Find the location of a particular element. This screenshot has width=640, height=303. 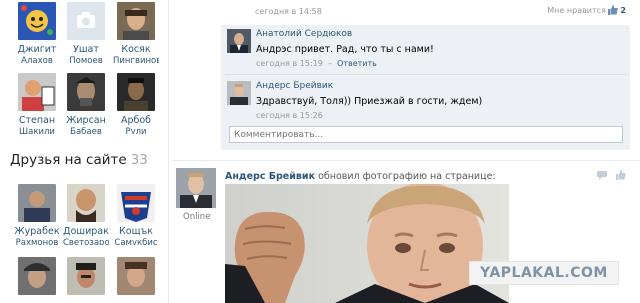

comment-author: Анатолий Сердюков is located at coordinates (304, 34).